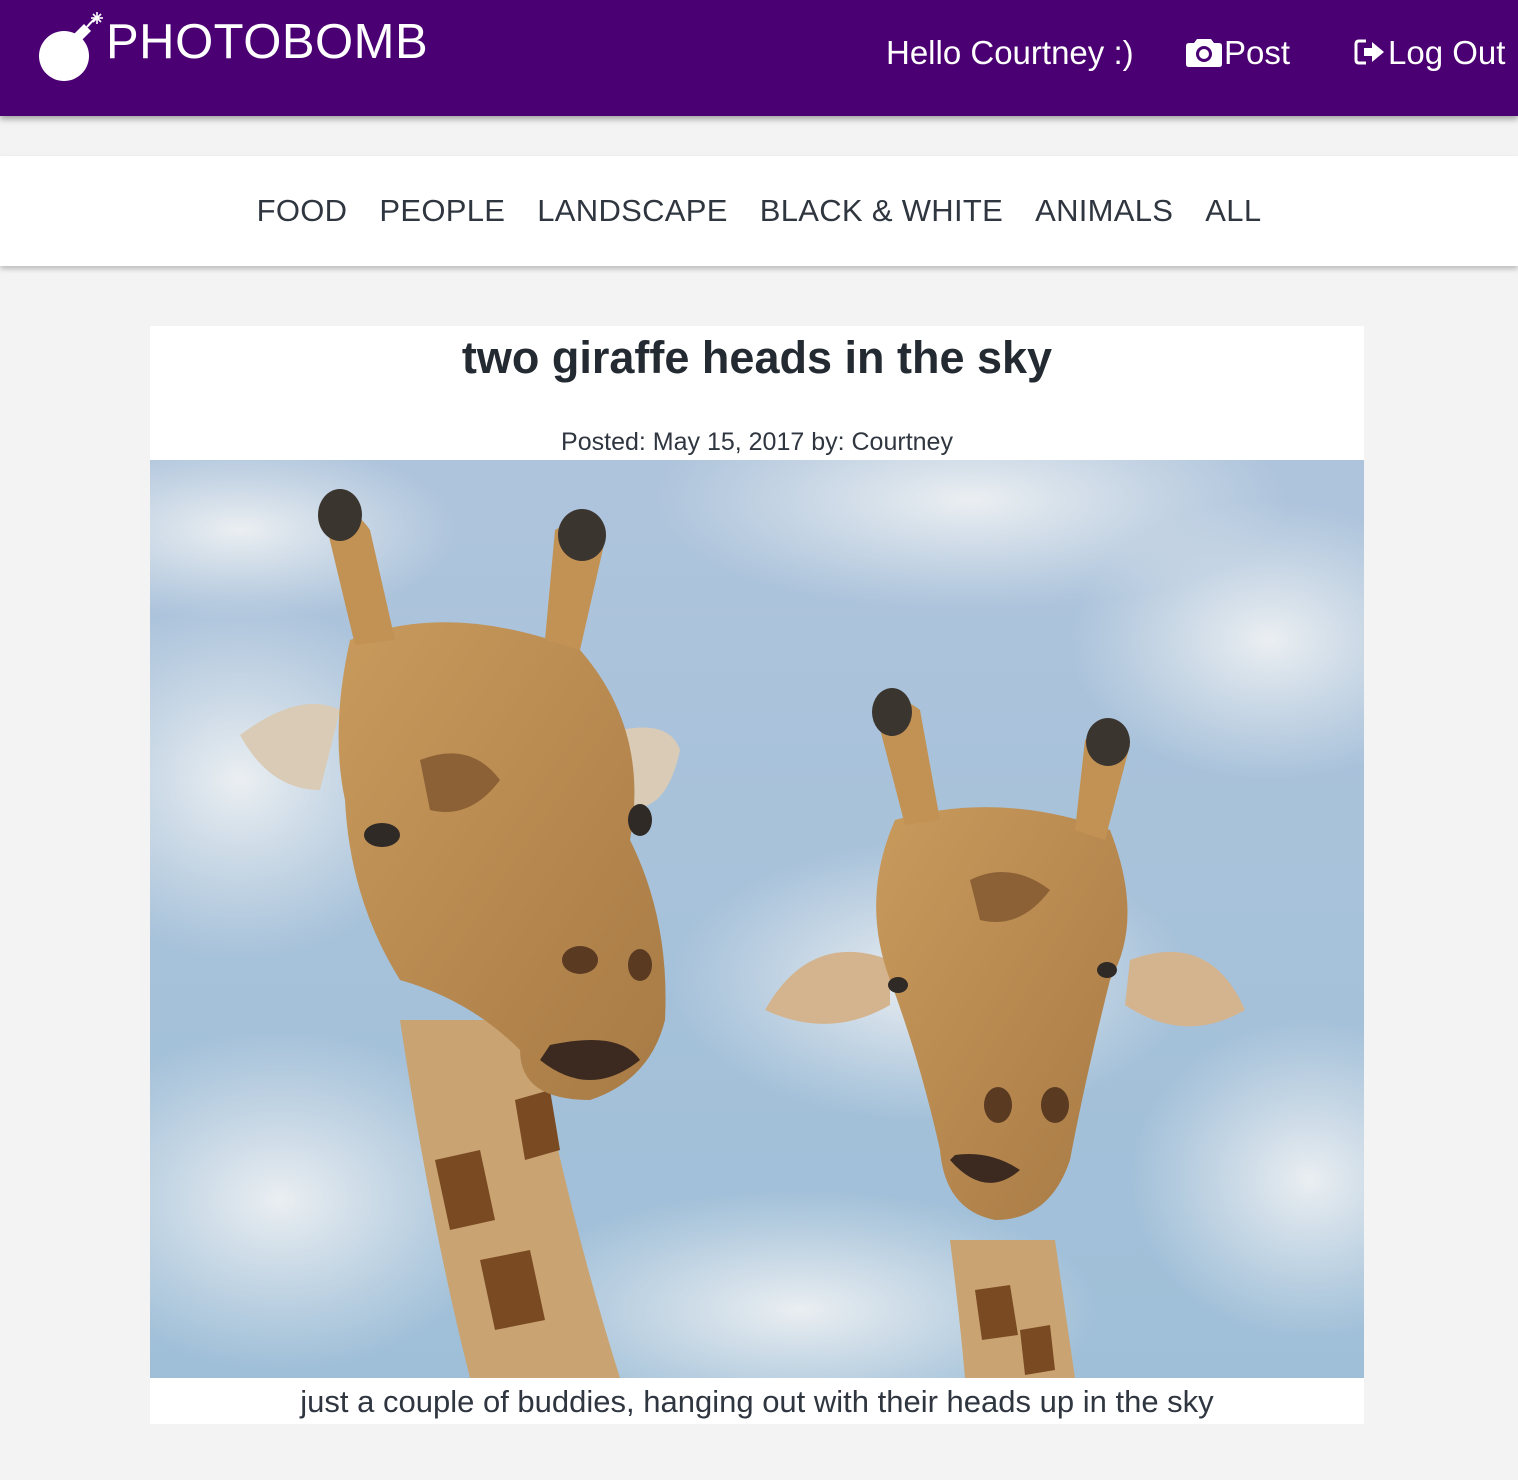 The height and width of the screenshot is (1480, 1518). Describe the element at coordinates (757, 357) in the screenshot. I see `post-title: two giraffe heads in the sky` at that location.